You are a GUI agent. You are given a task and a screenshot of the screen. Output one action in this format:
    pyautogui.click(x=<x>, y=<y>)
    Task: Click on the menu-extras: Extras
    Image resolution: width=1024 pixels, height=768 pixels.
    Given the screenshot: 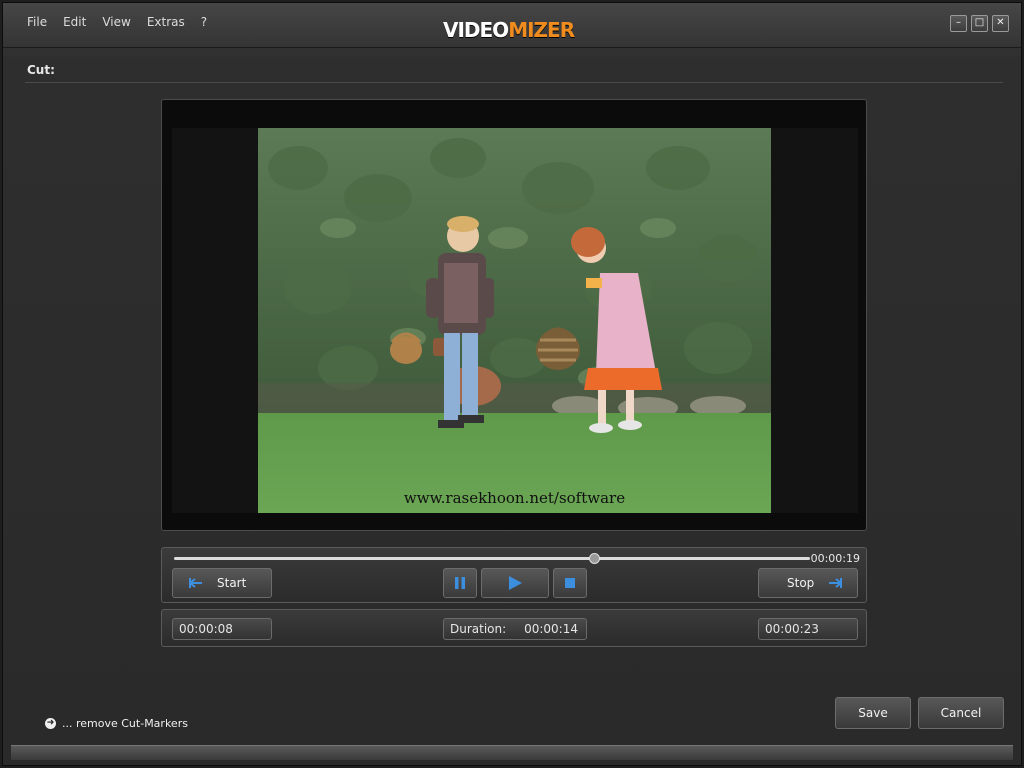 What is the action you would take?
    pyautogui.click(x=166, y=22)
    